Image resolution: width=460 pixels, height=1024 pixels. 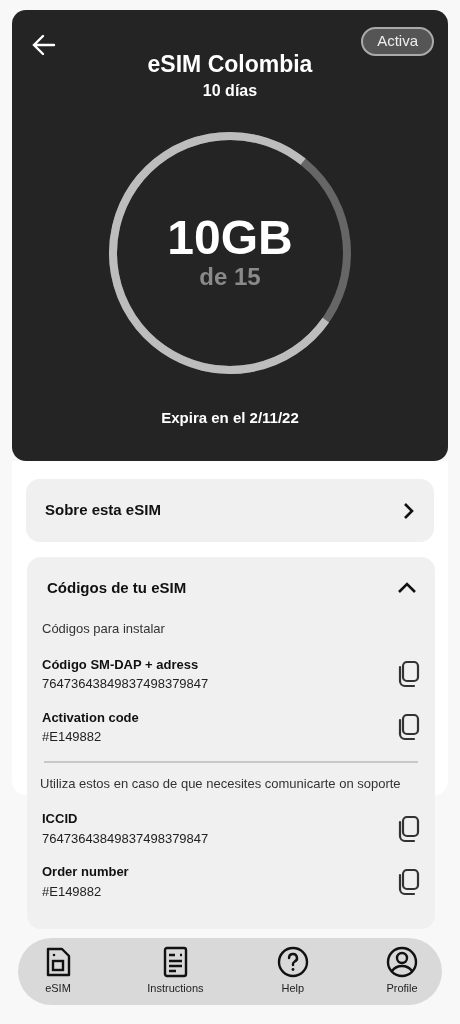 I want to click on code-label: Activation code, so click(x=90, y=717).